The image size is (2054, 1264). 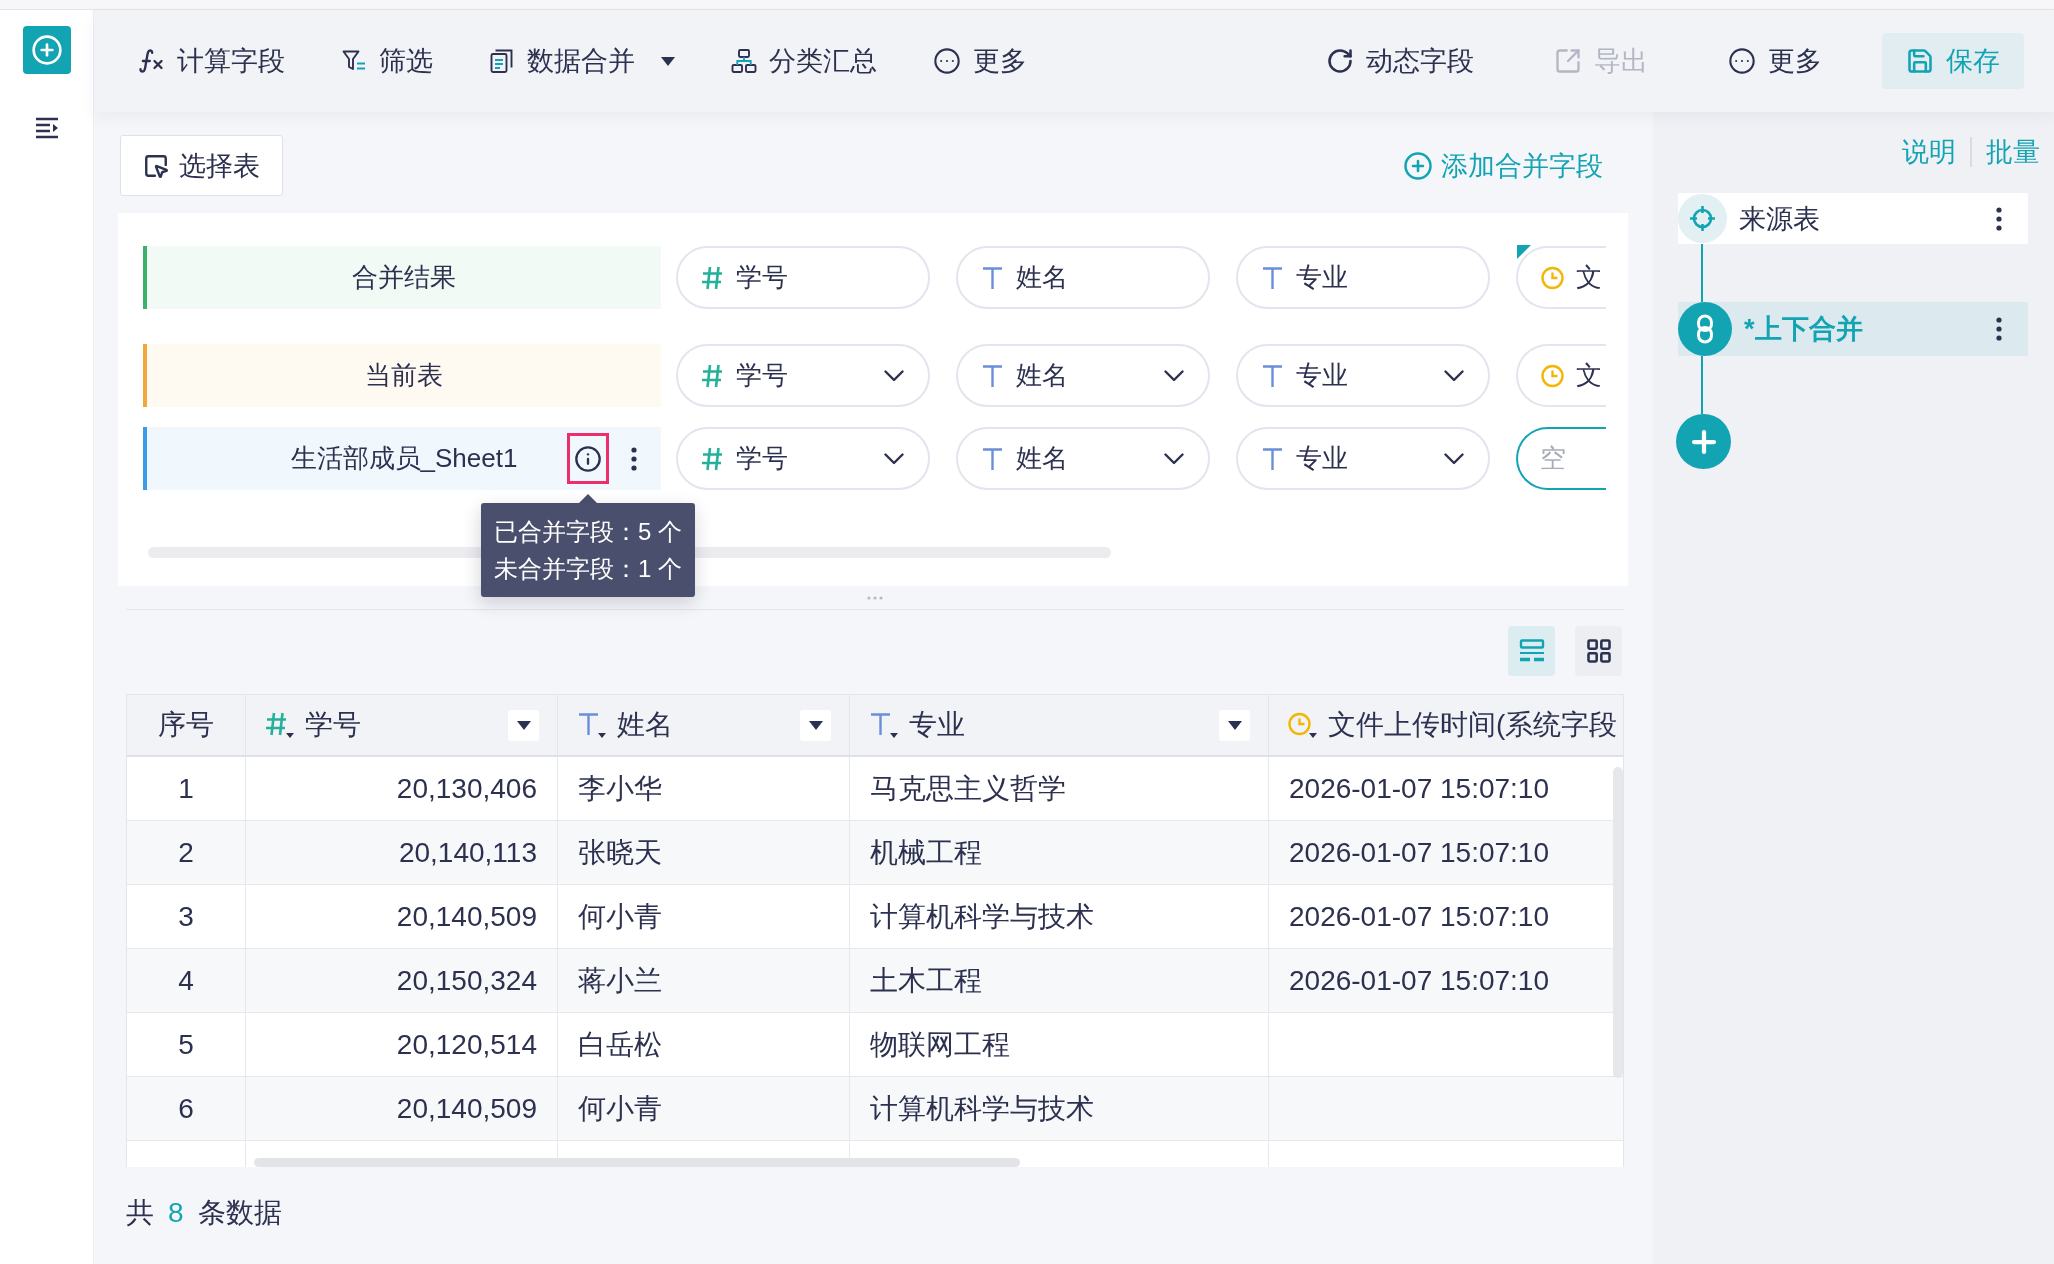 What do you see at coordinates (404, 375) in the screenshot?
I see `row-title: 当前表` at bounding box center [404, 375].